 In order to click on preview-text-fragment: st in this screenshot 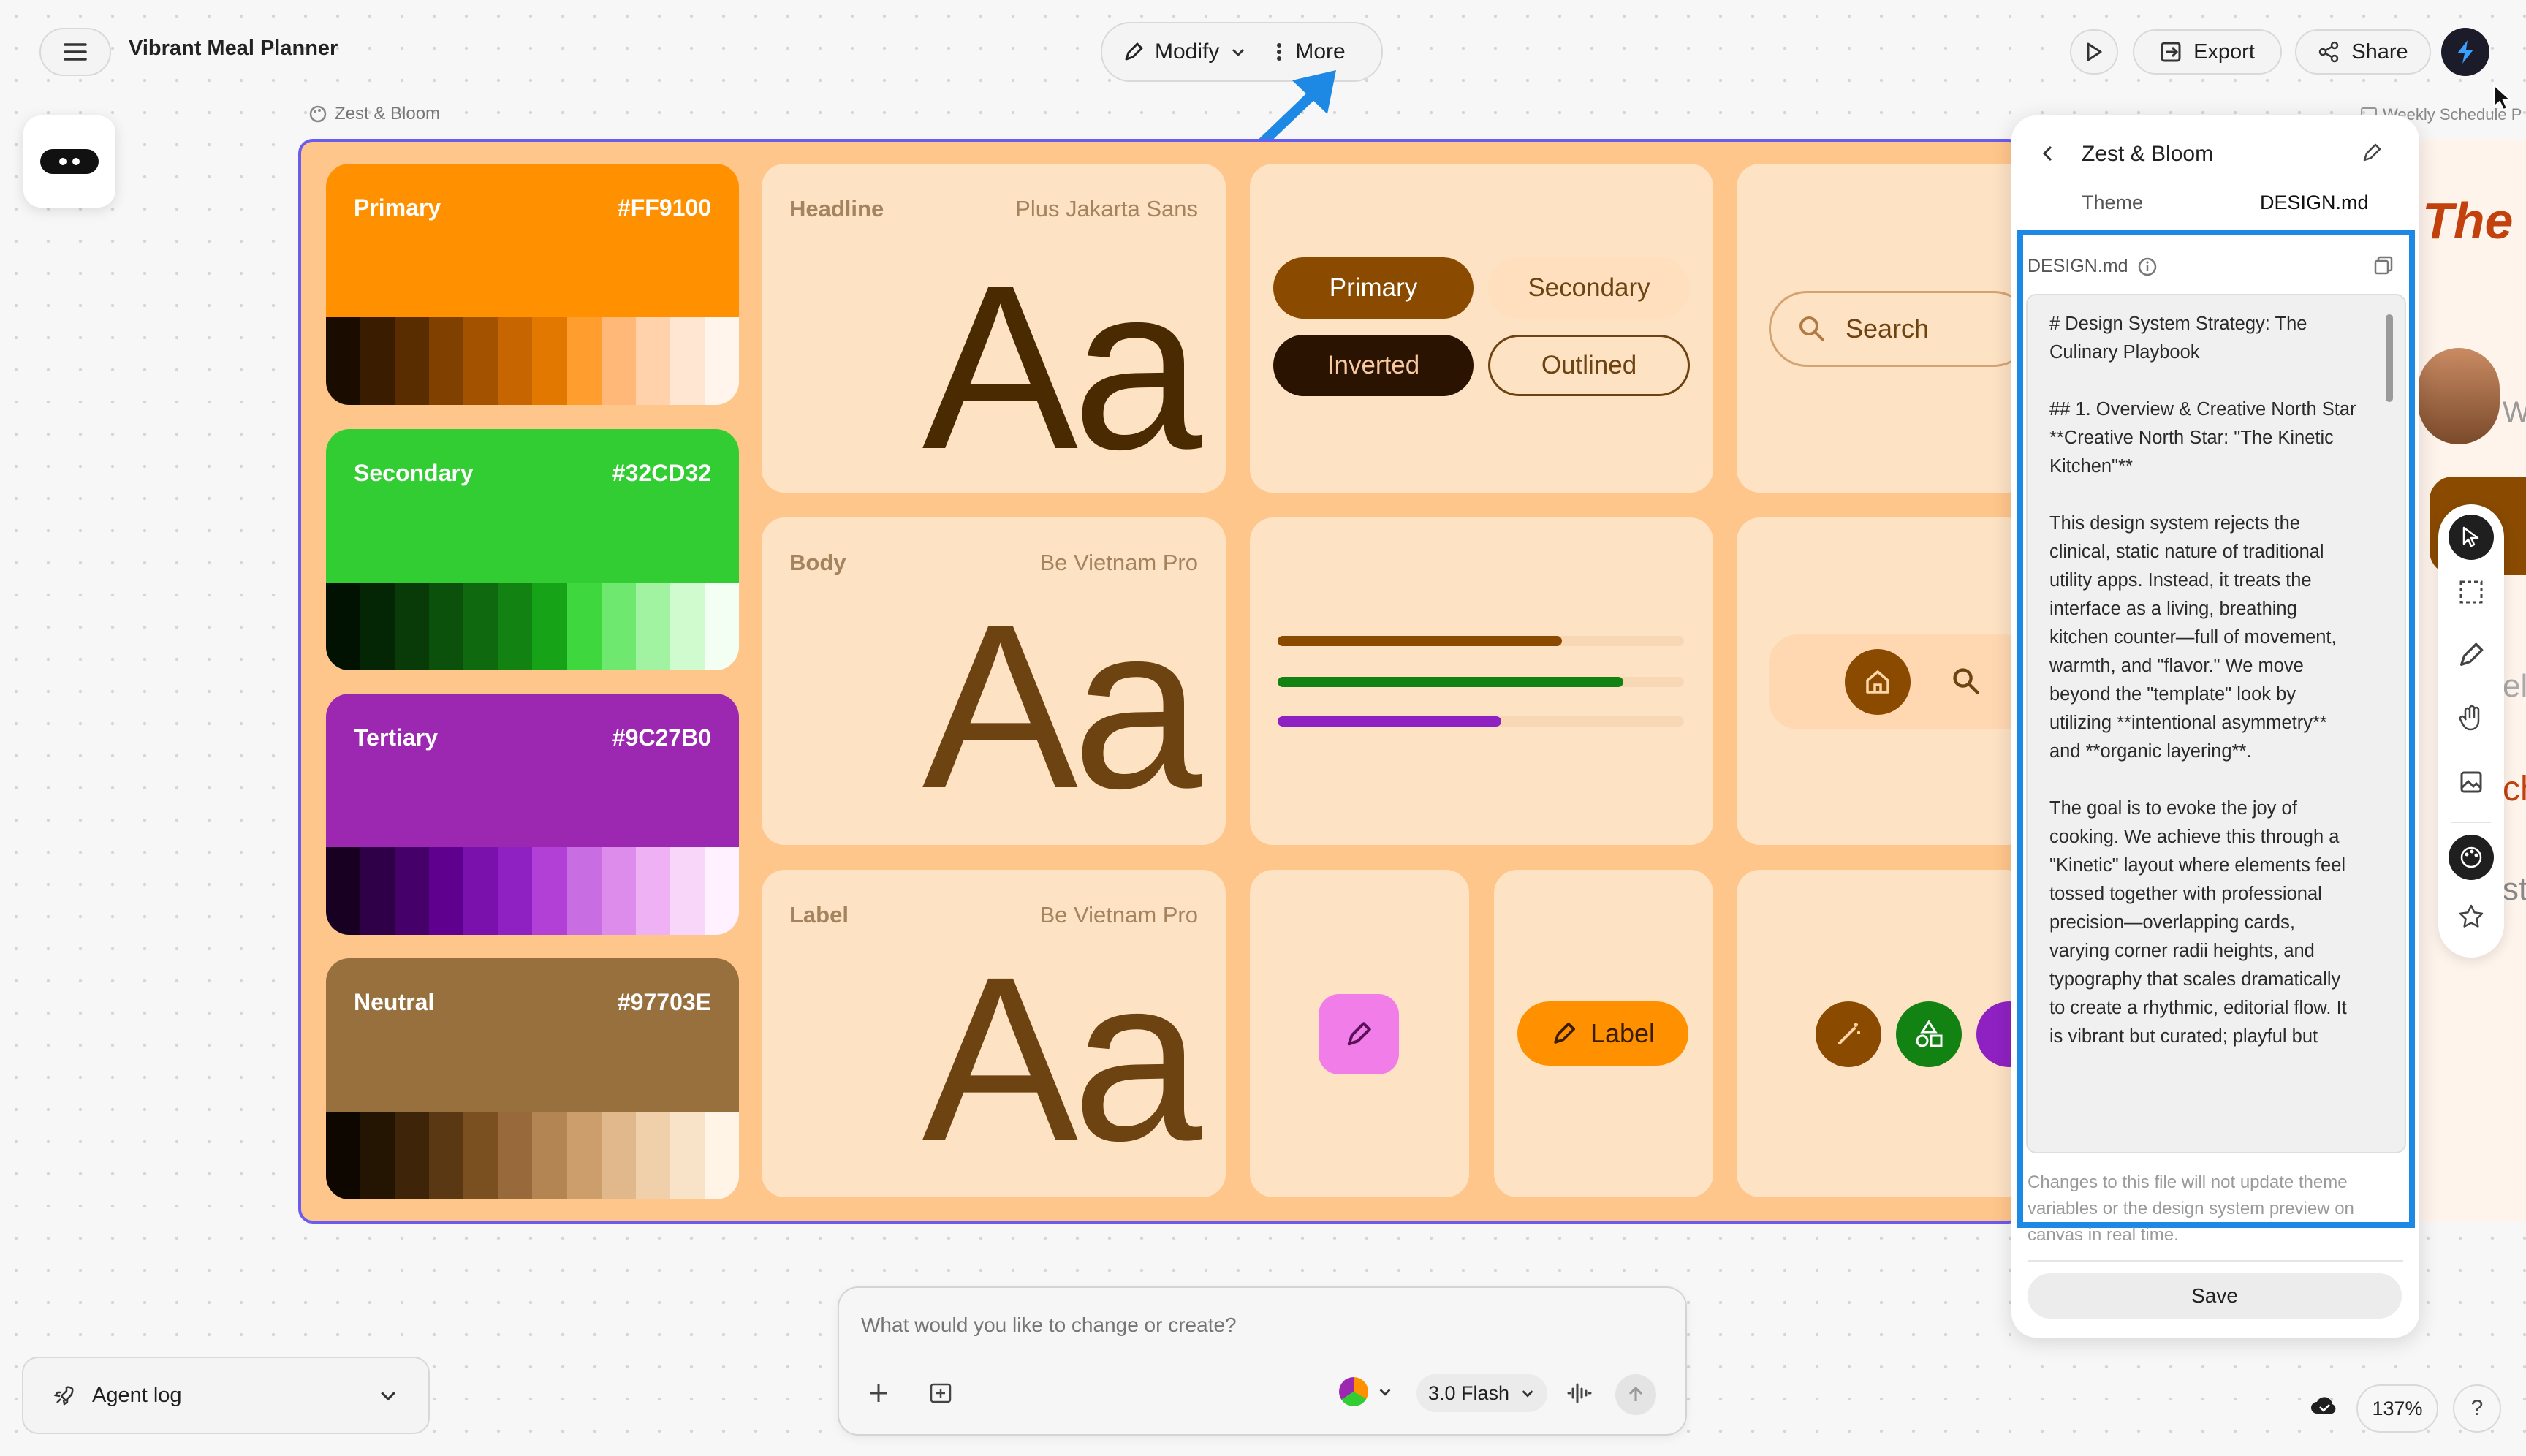, I will do `click(2514, 889)`.